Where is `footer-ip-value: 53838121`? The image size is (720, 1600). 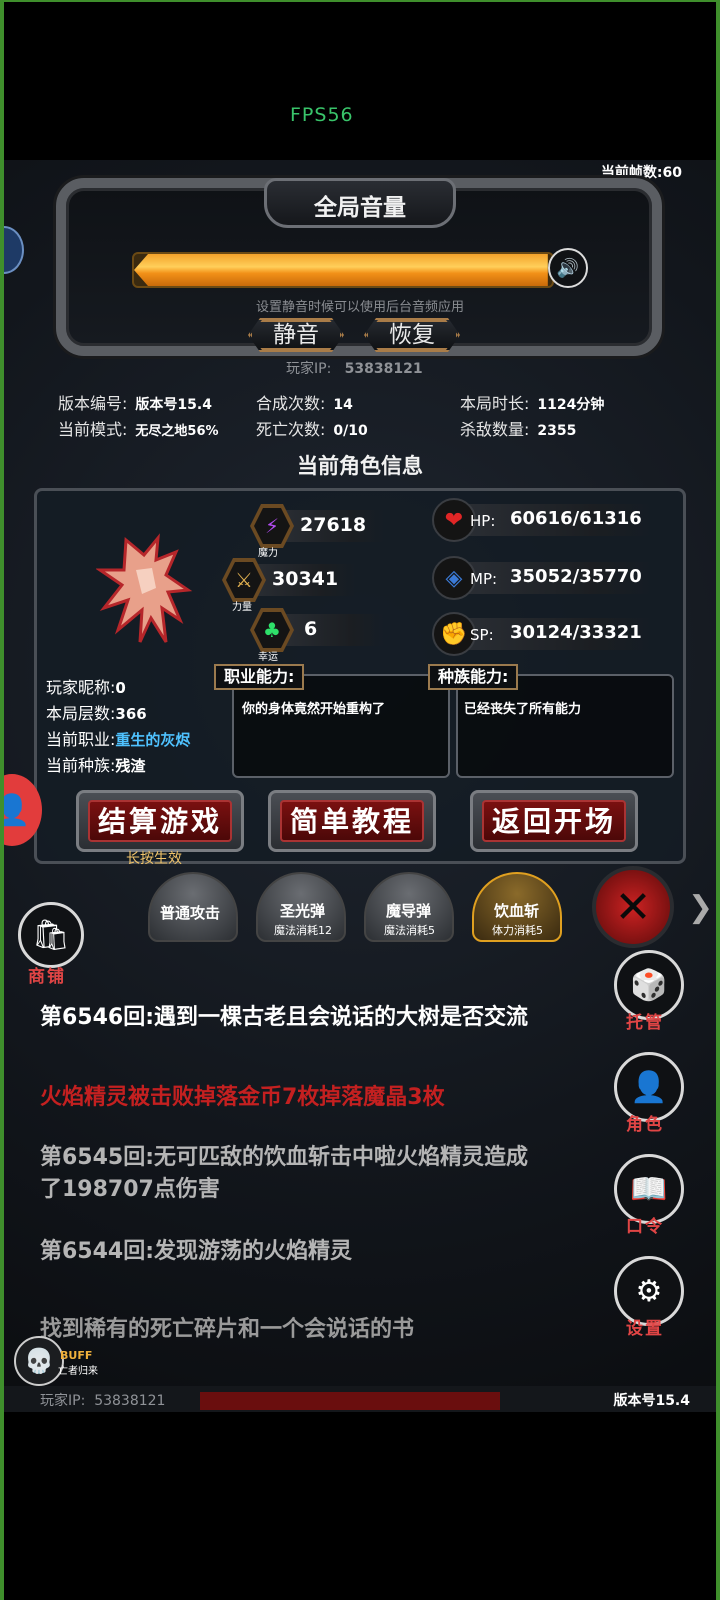
footer-ip-value: 53838121 is located at coordinates (130, 1401).